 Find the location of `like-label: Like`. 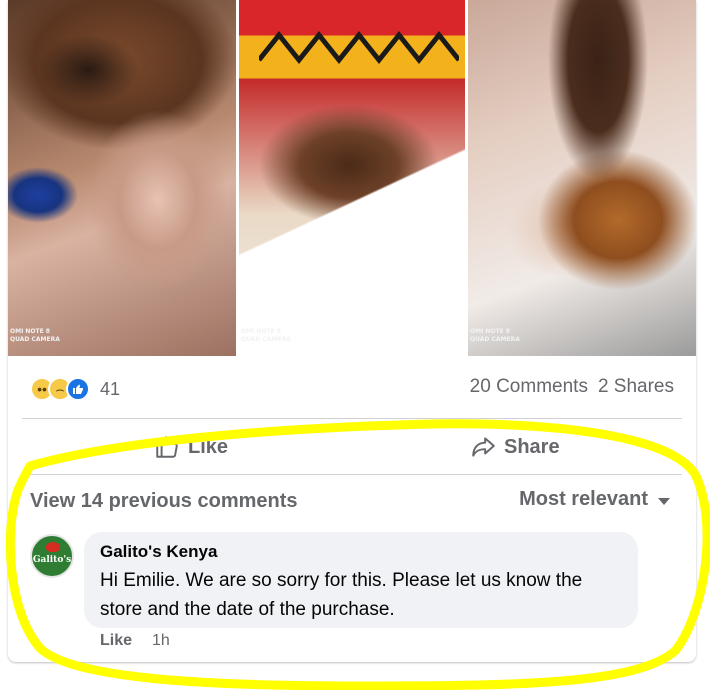

like-label: Like is located at coordinates (208, 446).